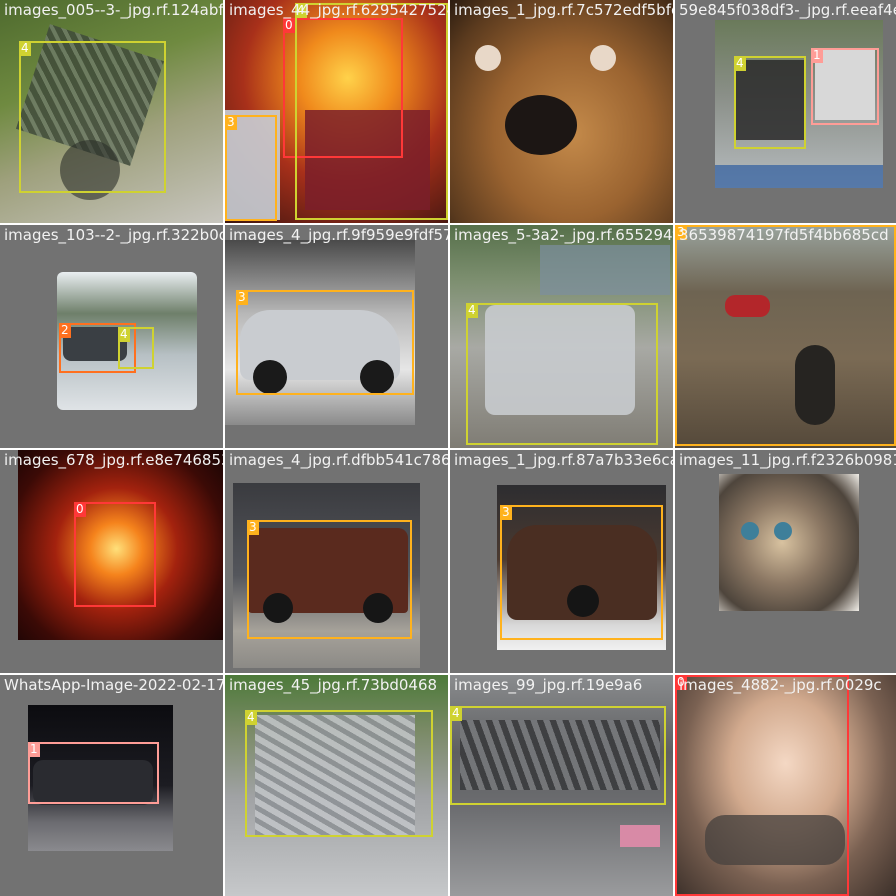 The image size is (896, 896). I want to click on mosaic-tile: 3 36539874197fd5f4bb685cd, so click(785, 336).